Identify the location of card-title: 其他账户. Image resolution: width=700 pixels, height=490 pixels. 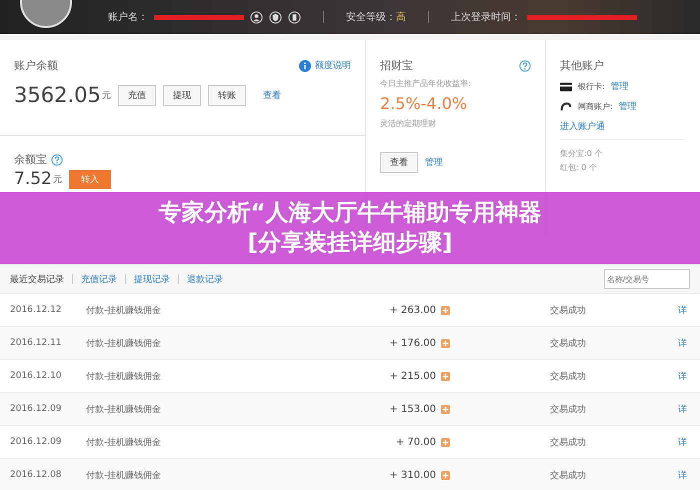
(582, 65).